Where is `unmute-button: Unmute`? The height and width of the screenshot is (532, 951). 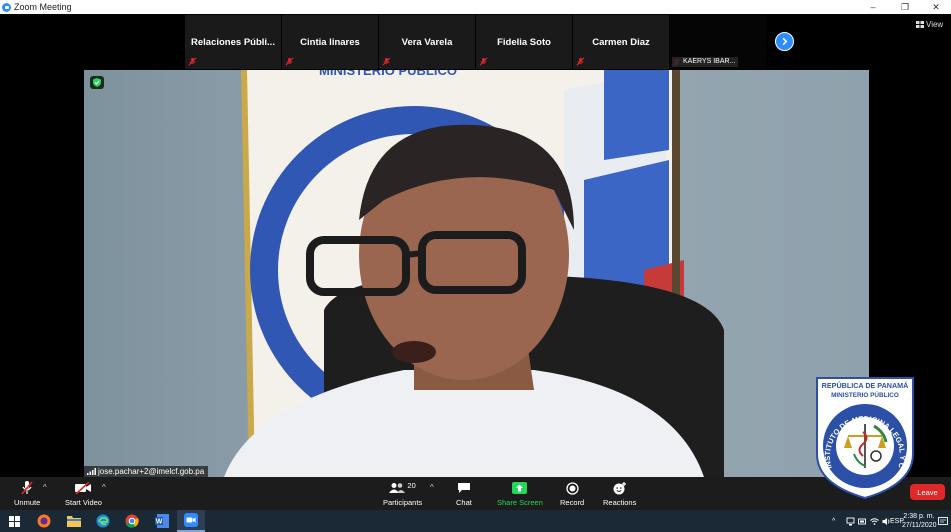
unmute-button: Unmute is located at coordinates (27, 493).